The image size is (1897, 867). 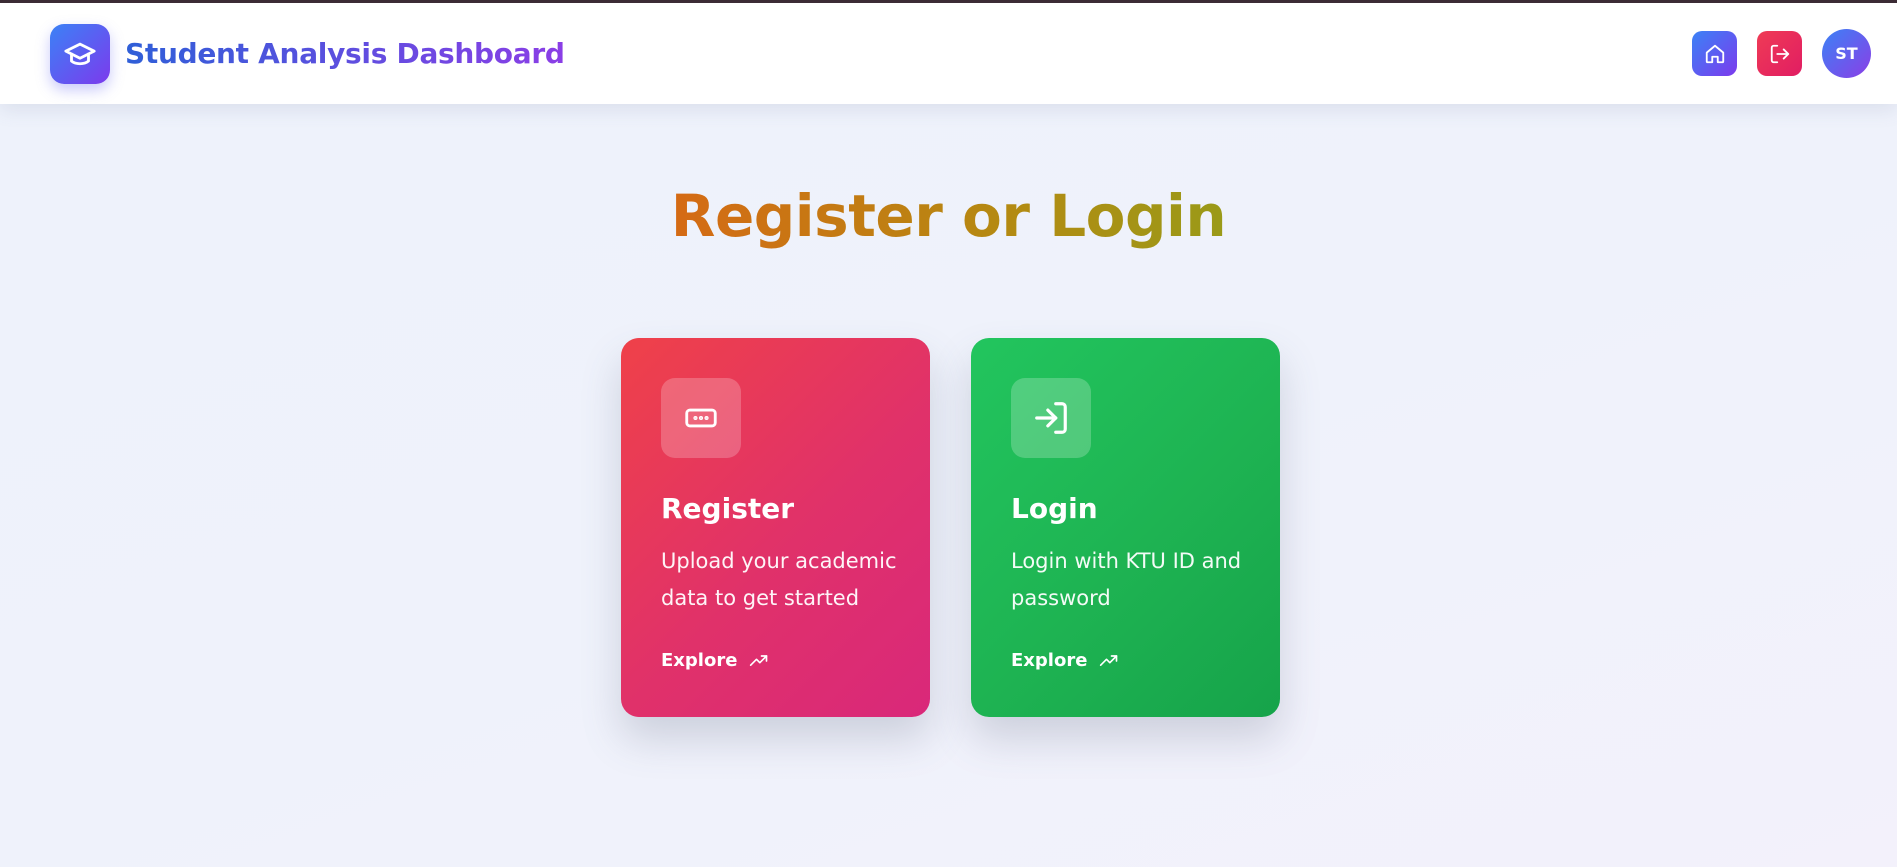 I want to click on logout-icon, so click(x=1779, y=53).